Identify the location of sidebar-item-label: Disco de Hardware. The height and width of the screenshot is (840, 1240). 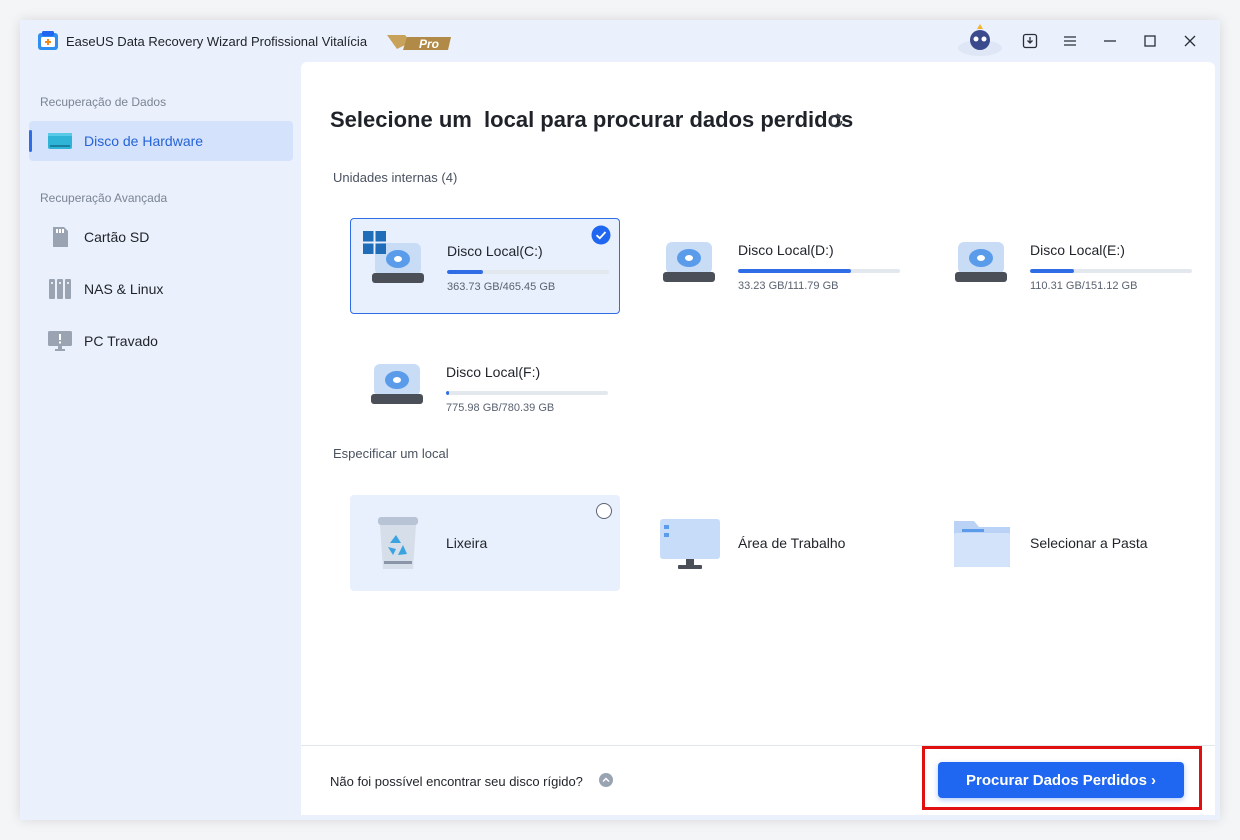
(144, 141).